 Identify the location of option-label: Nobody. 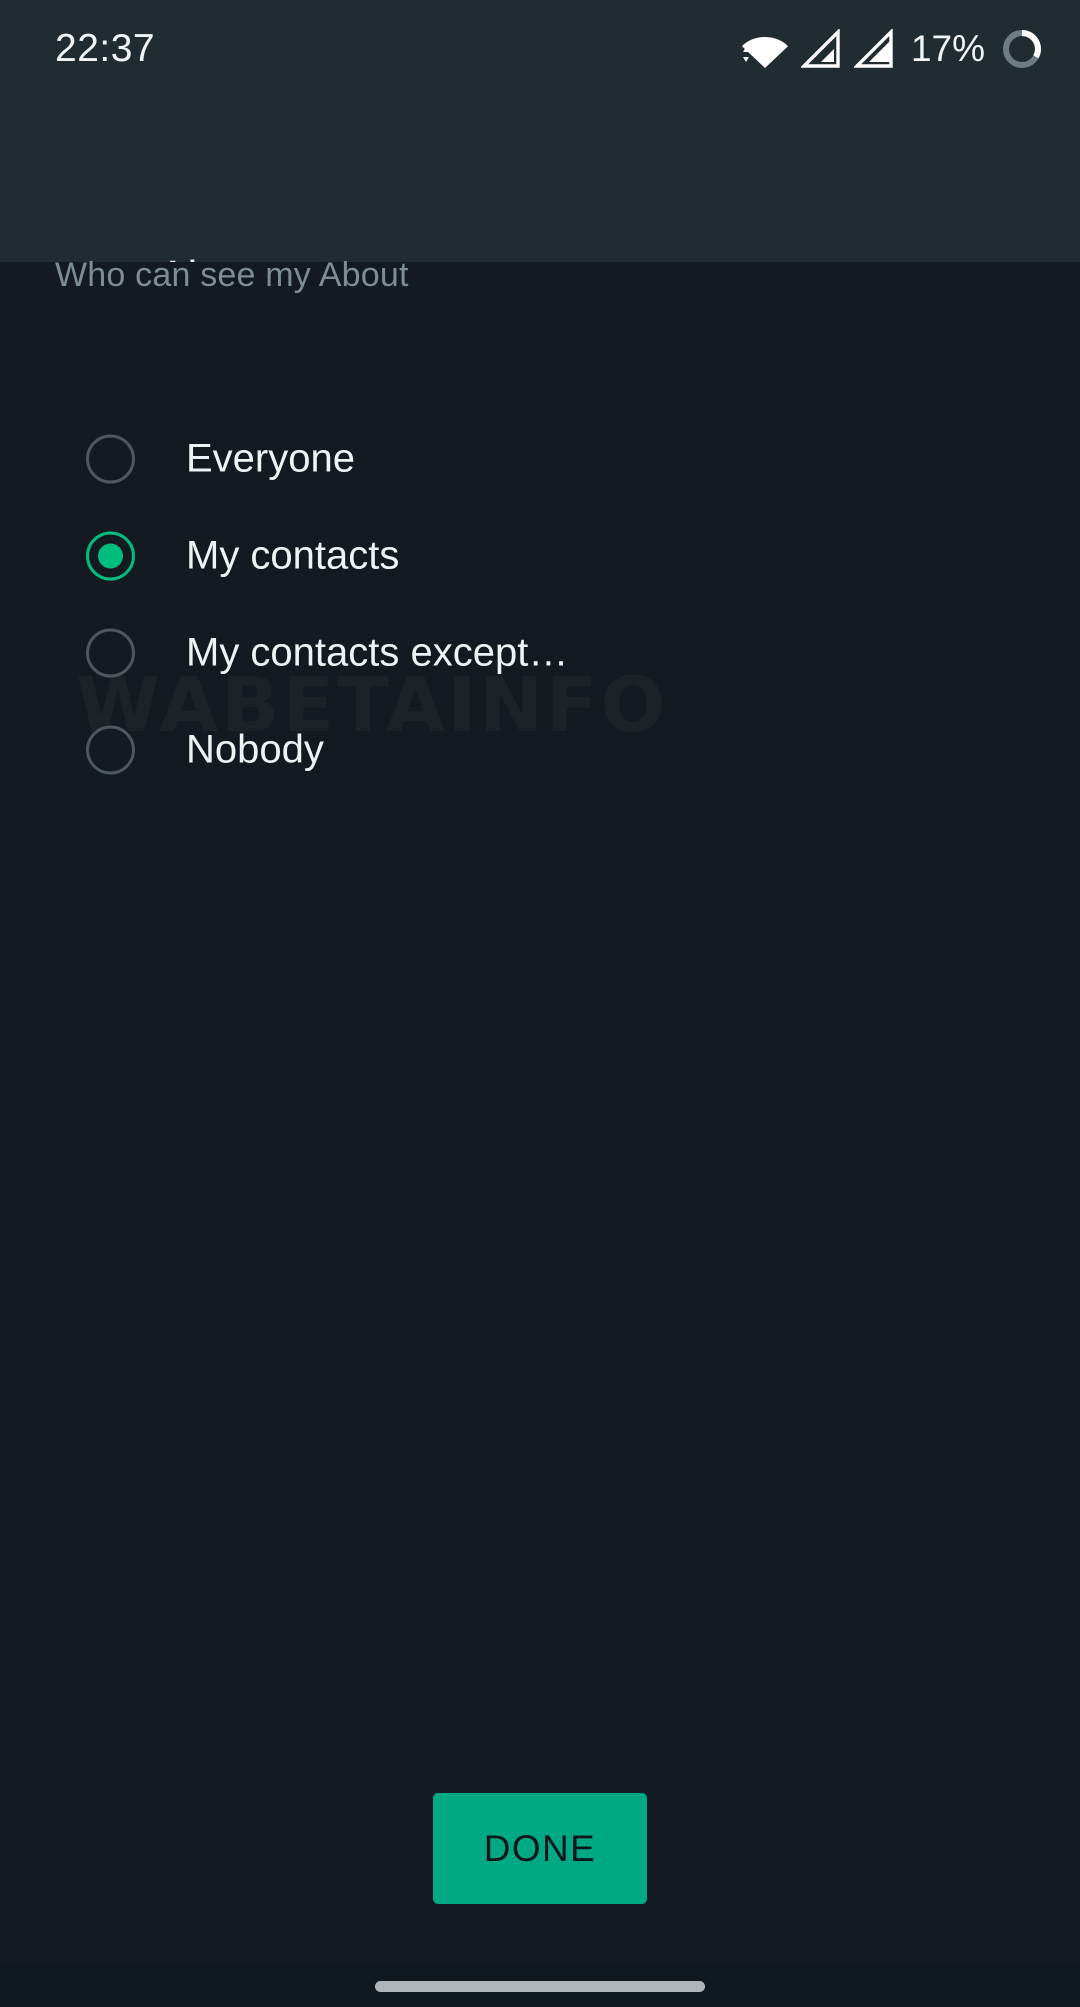
(255, 749).